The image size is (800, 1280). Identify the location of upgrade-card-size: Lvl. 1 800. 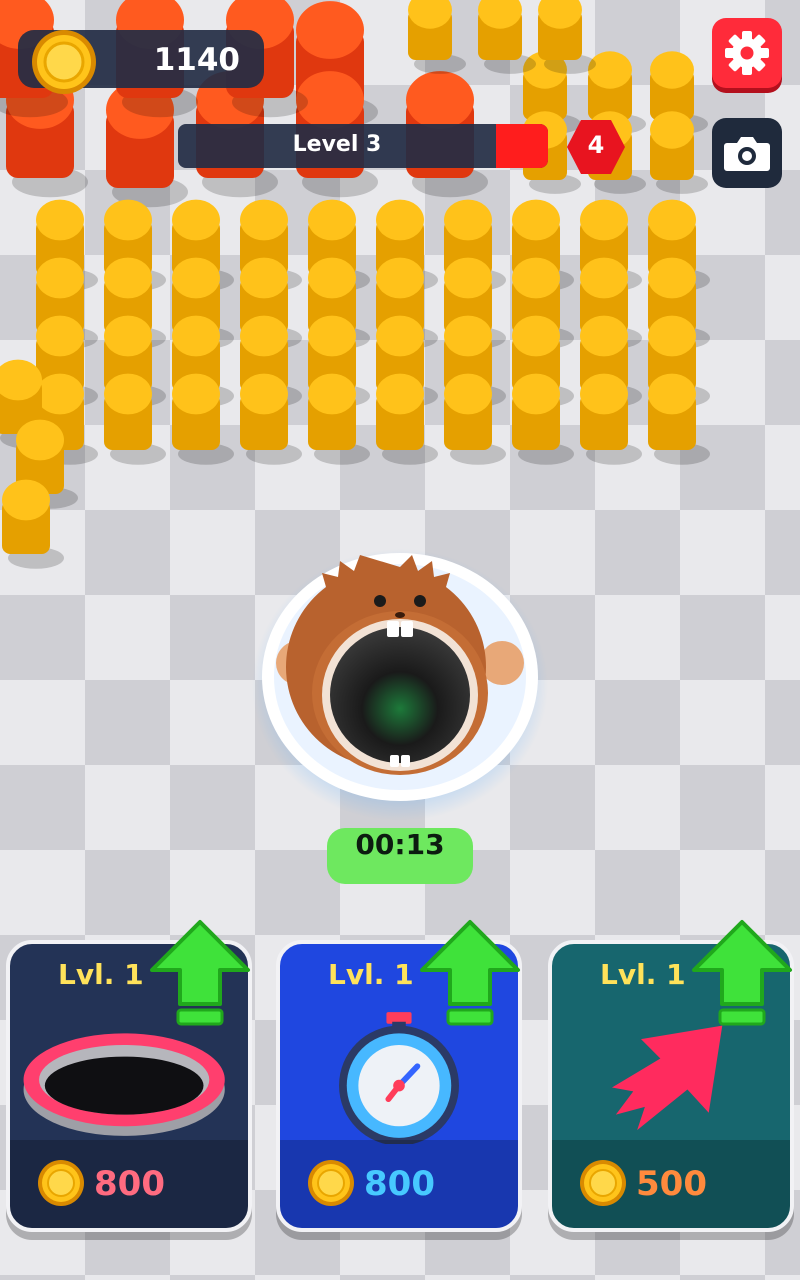
(129, 1076).